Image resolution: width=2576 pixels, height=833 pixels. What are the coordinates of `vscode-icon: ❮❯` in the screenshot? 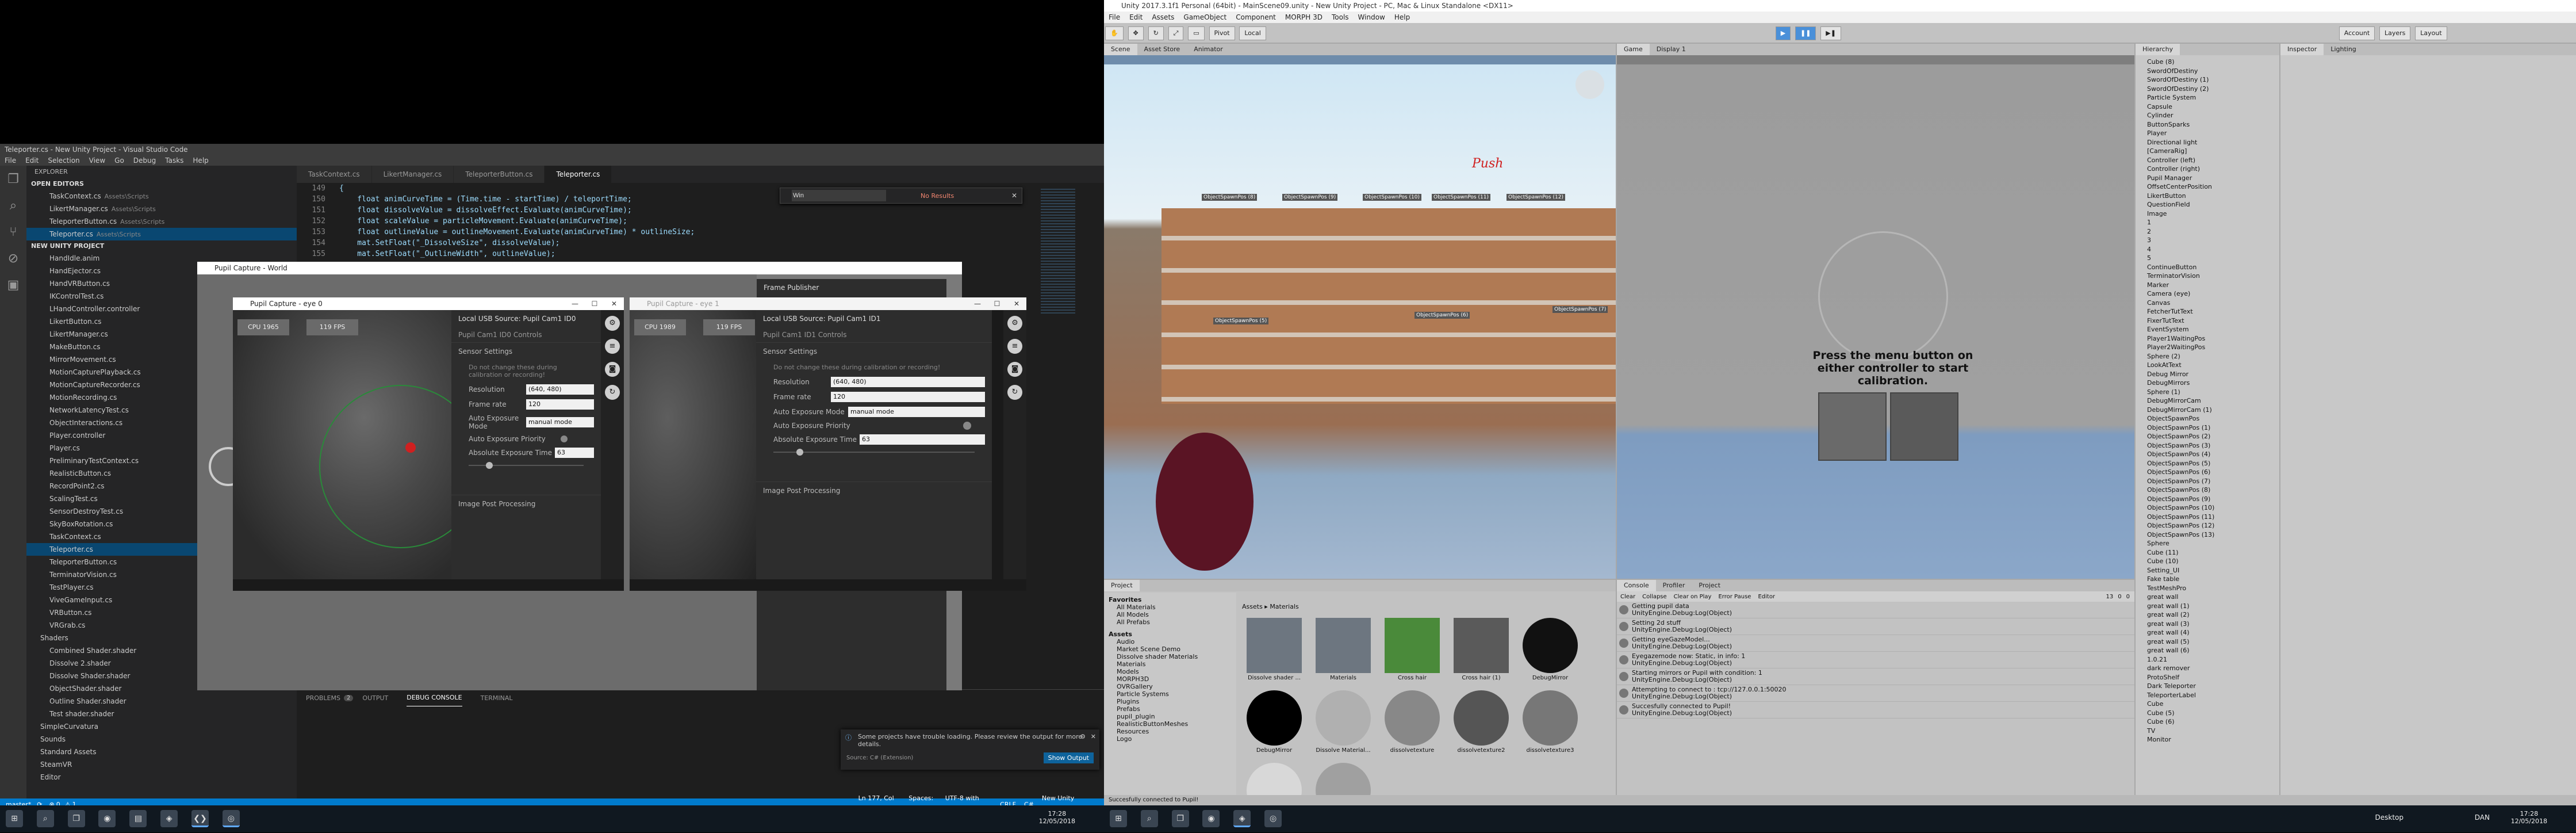 It's located at (200, 818).